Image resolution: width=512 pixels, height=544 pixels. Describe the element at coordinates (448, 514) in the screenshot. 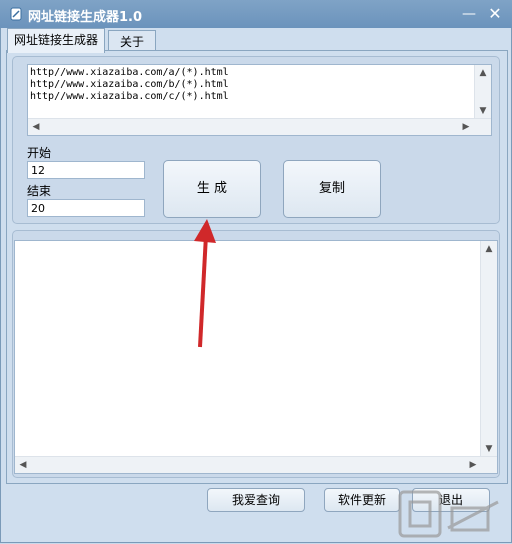

I see `watermark-logo` at that location.